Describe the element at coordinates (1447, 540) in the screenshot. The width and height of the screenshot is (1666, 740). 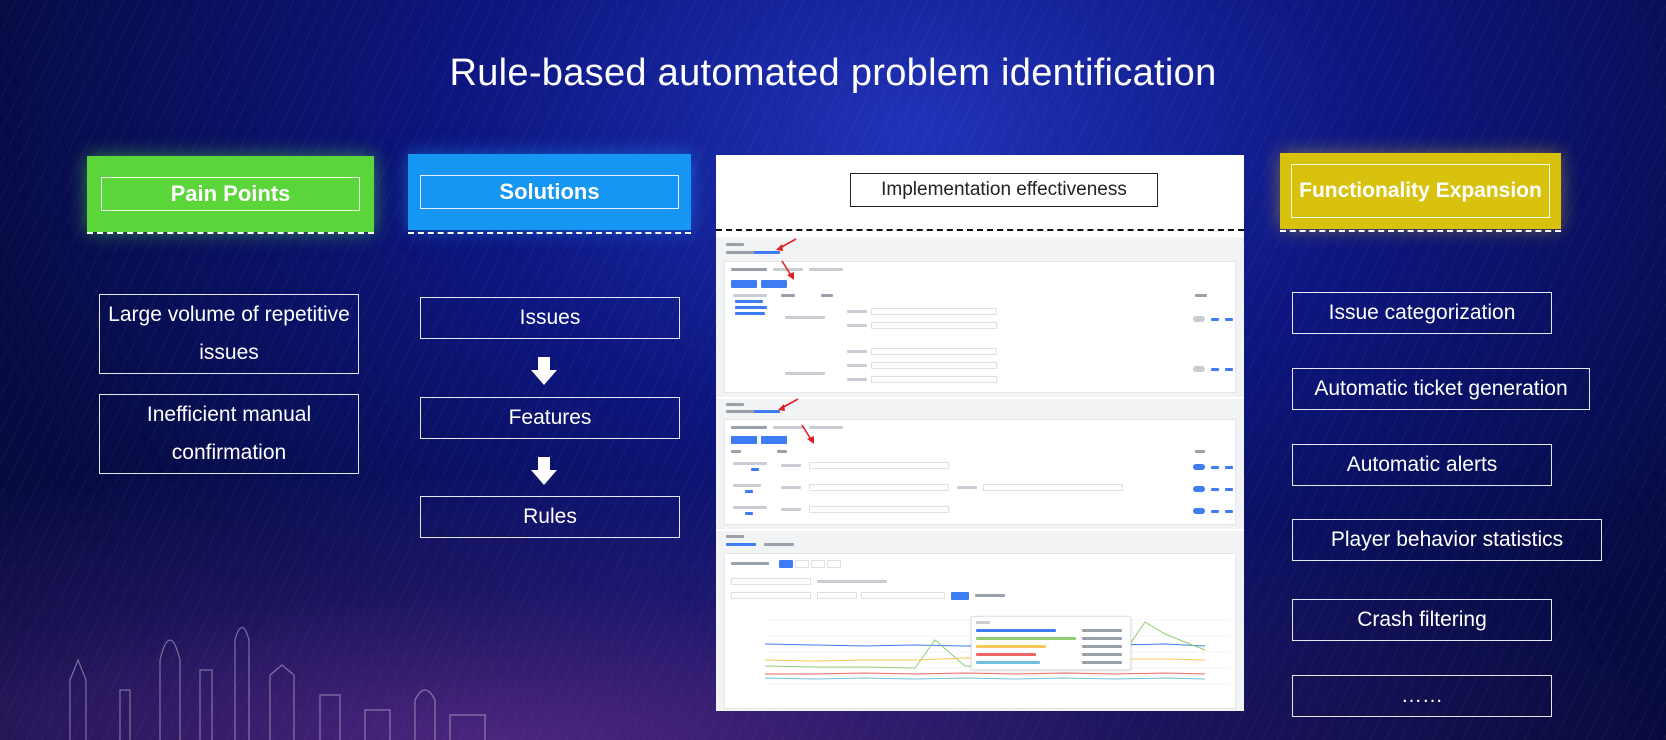
I see `feature-player-behavior-statistics: Player behavior statistics` at that location.